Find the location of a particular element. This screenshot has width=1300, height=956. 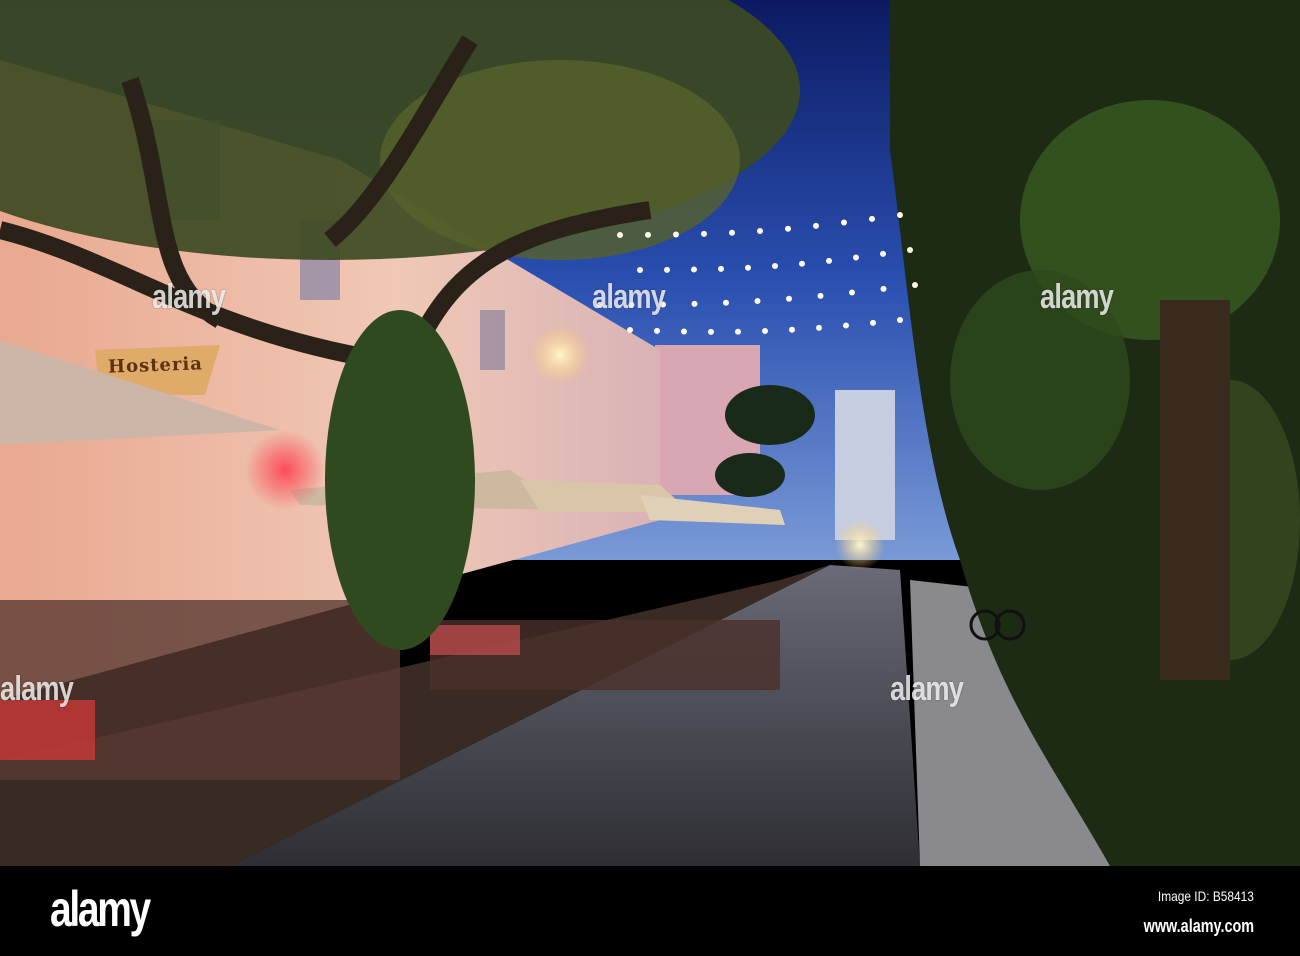

image-id: Image ID: B58413 is located at coordinates (1206, 896).